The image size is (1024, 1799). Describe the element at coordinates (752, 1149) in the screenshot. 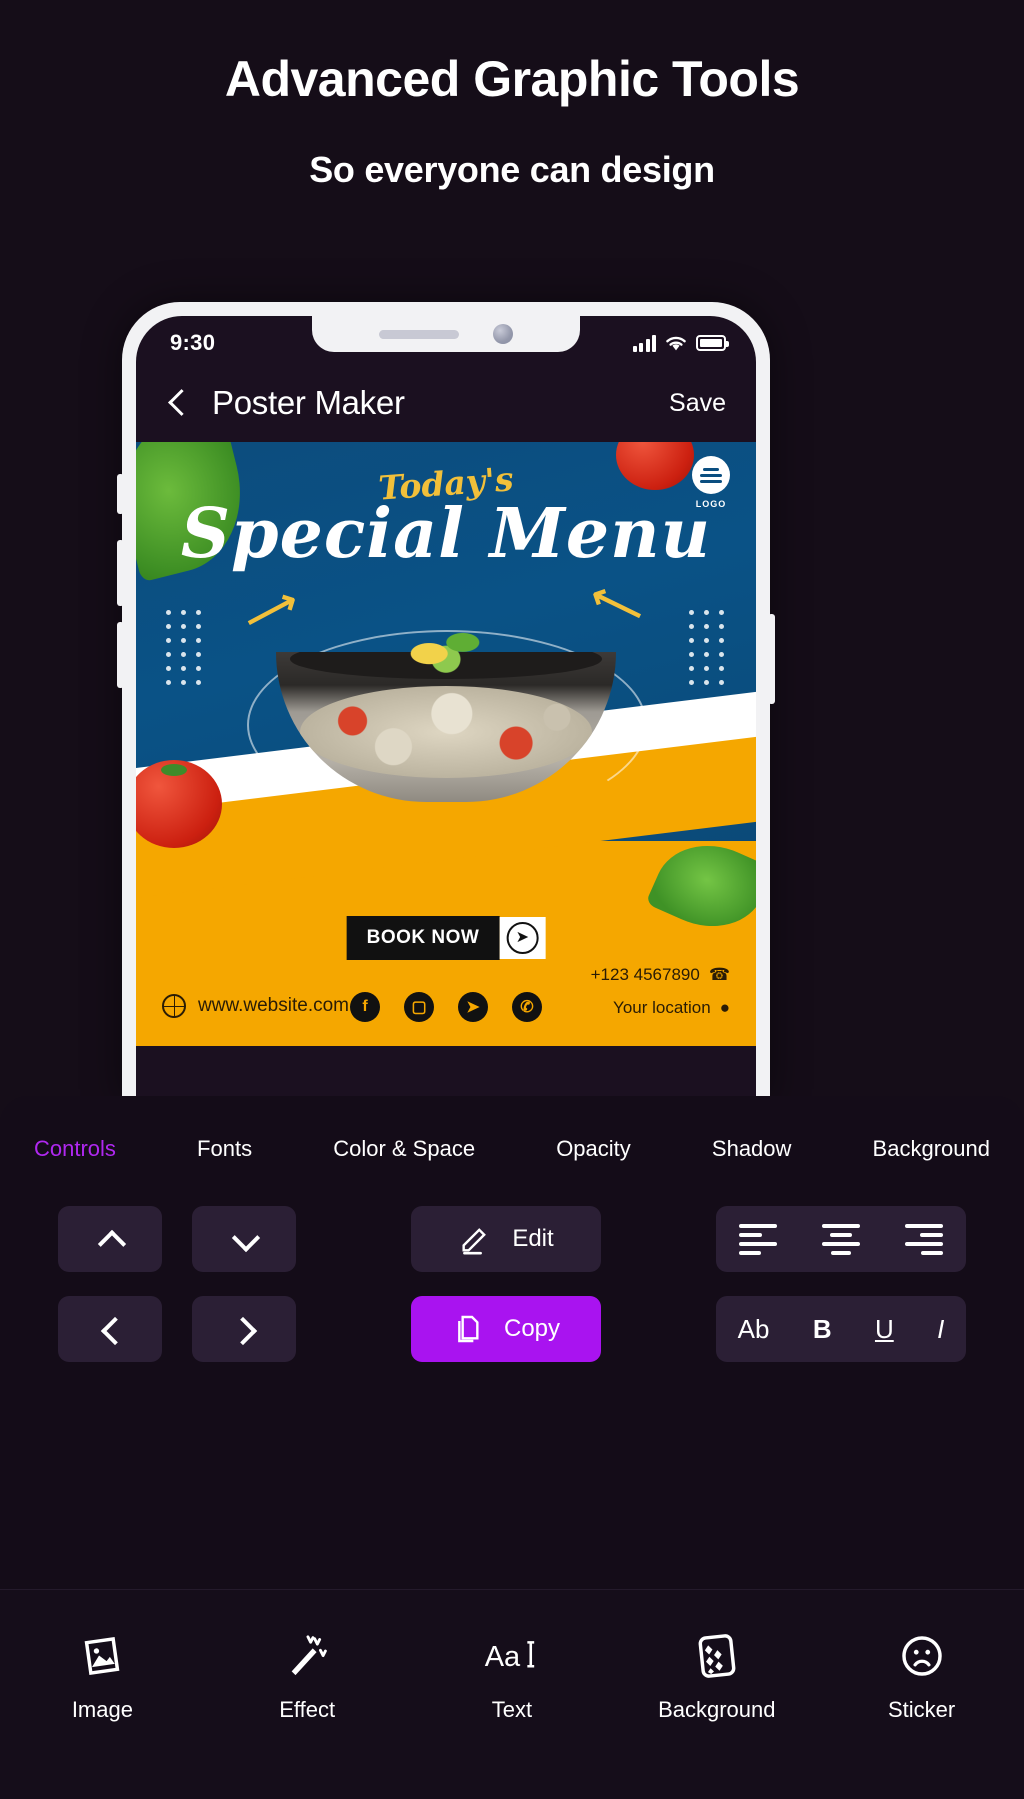

I see `tab-shadow: Shadow` at that location.